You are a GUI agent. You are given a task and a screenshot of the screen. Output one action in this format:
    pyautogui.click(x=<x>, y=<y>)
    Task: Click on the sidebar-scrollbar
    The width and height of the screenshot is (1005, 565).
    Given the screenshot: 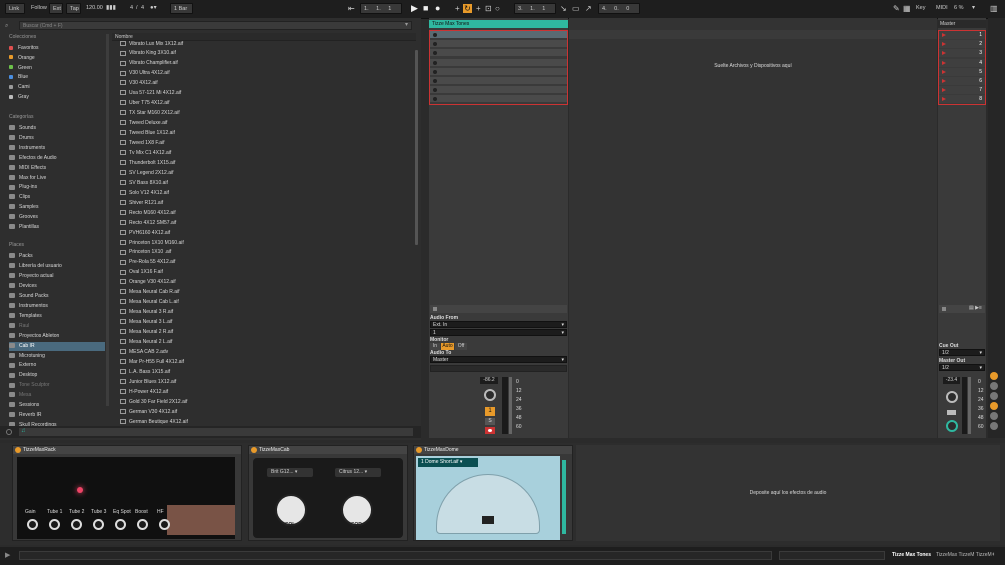 What is the action you would take?
    pyautogui.click(x=107, y=220)
    